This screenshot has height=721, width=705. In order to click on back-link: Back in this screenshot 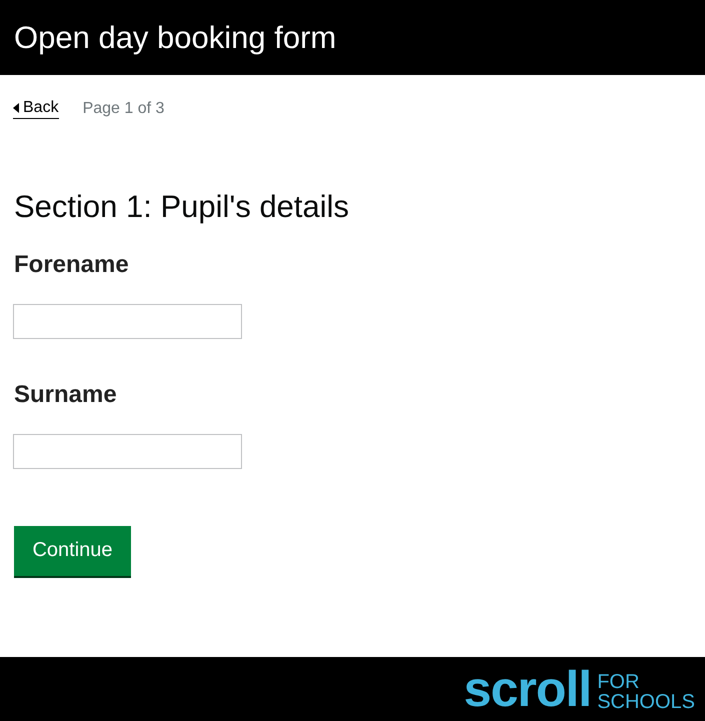, I will do `click(36, 109)`.